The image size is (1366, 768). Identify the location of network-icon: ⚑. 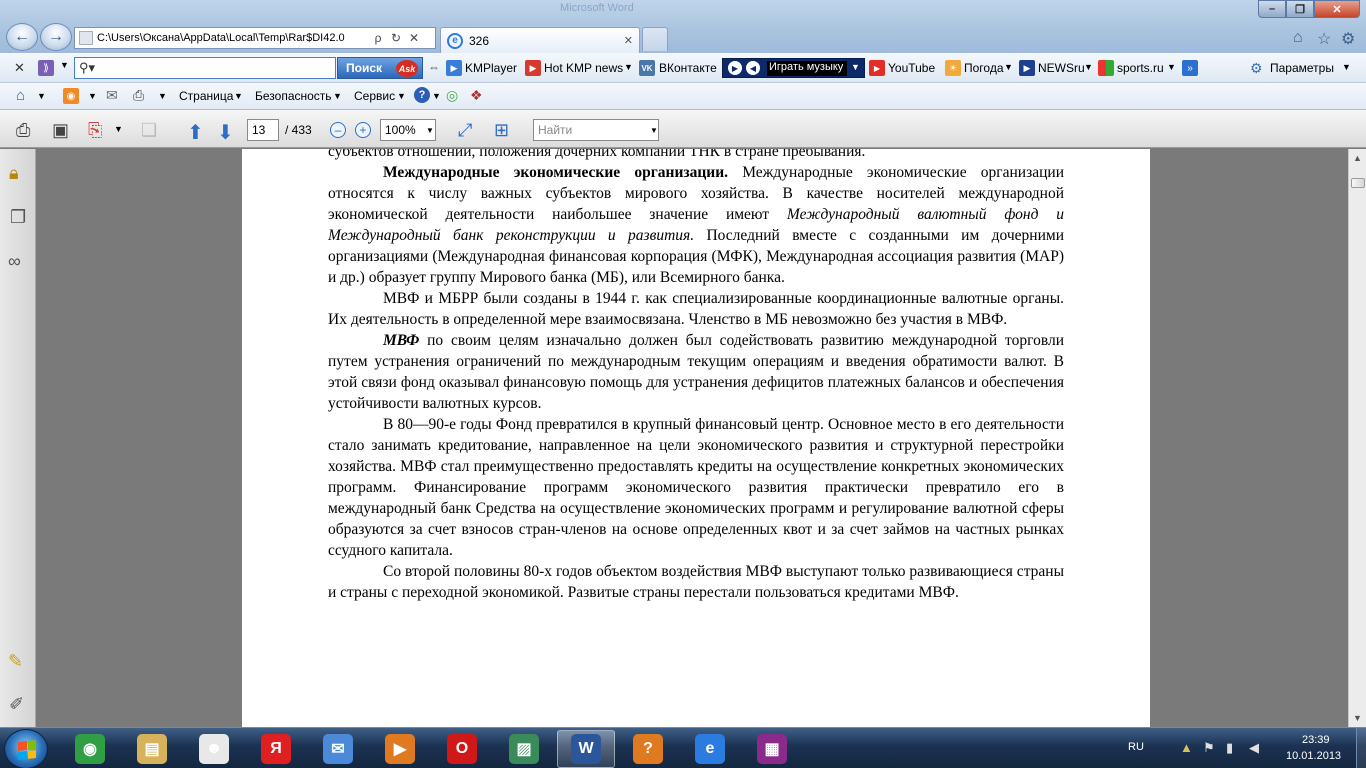
(1209, 748).